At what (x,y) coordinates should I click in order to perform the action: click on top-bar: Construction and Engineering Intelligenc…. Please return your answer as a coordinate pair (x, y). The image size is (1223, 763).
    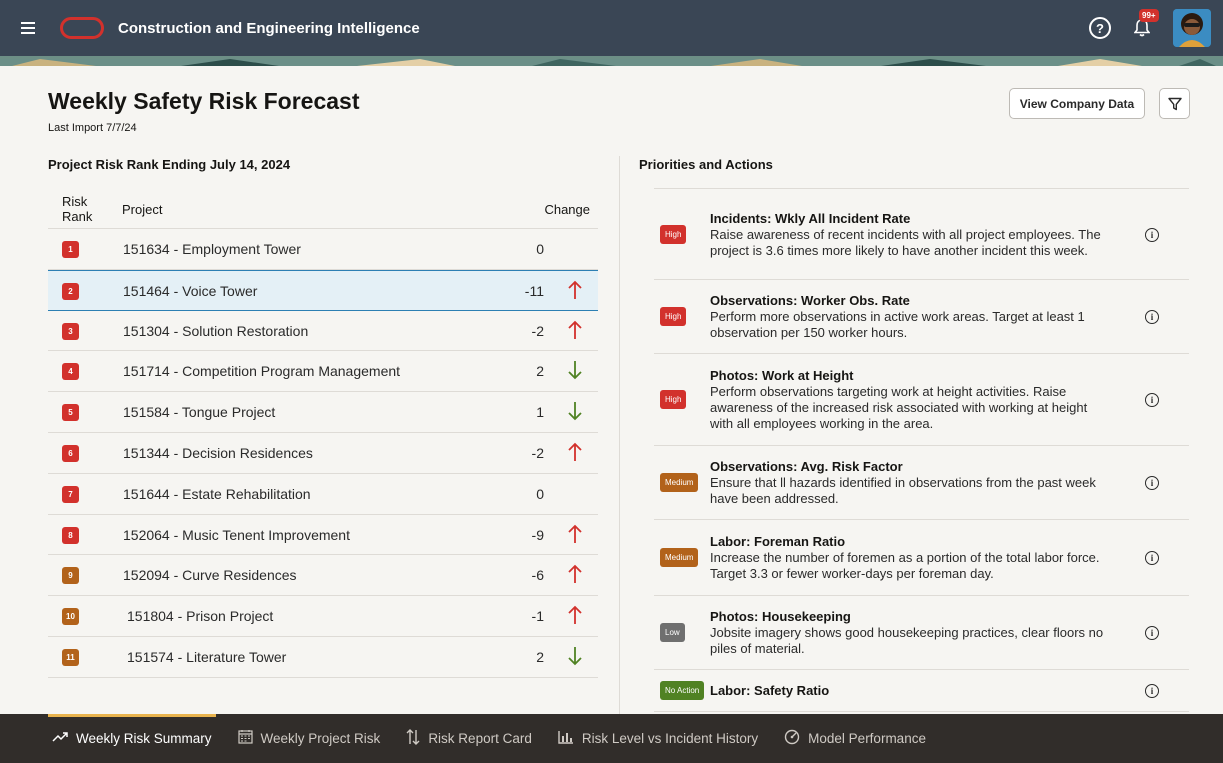
    Looking at the image, I should click on (611, 28).